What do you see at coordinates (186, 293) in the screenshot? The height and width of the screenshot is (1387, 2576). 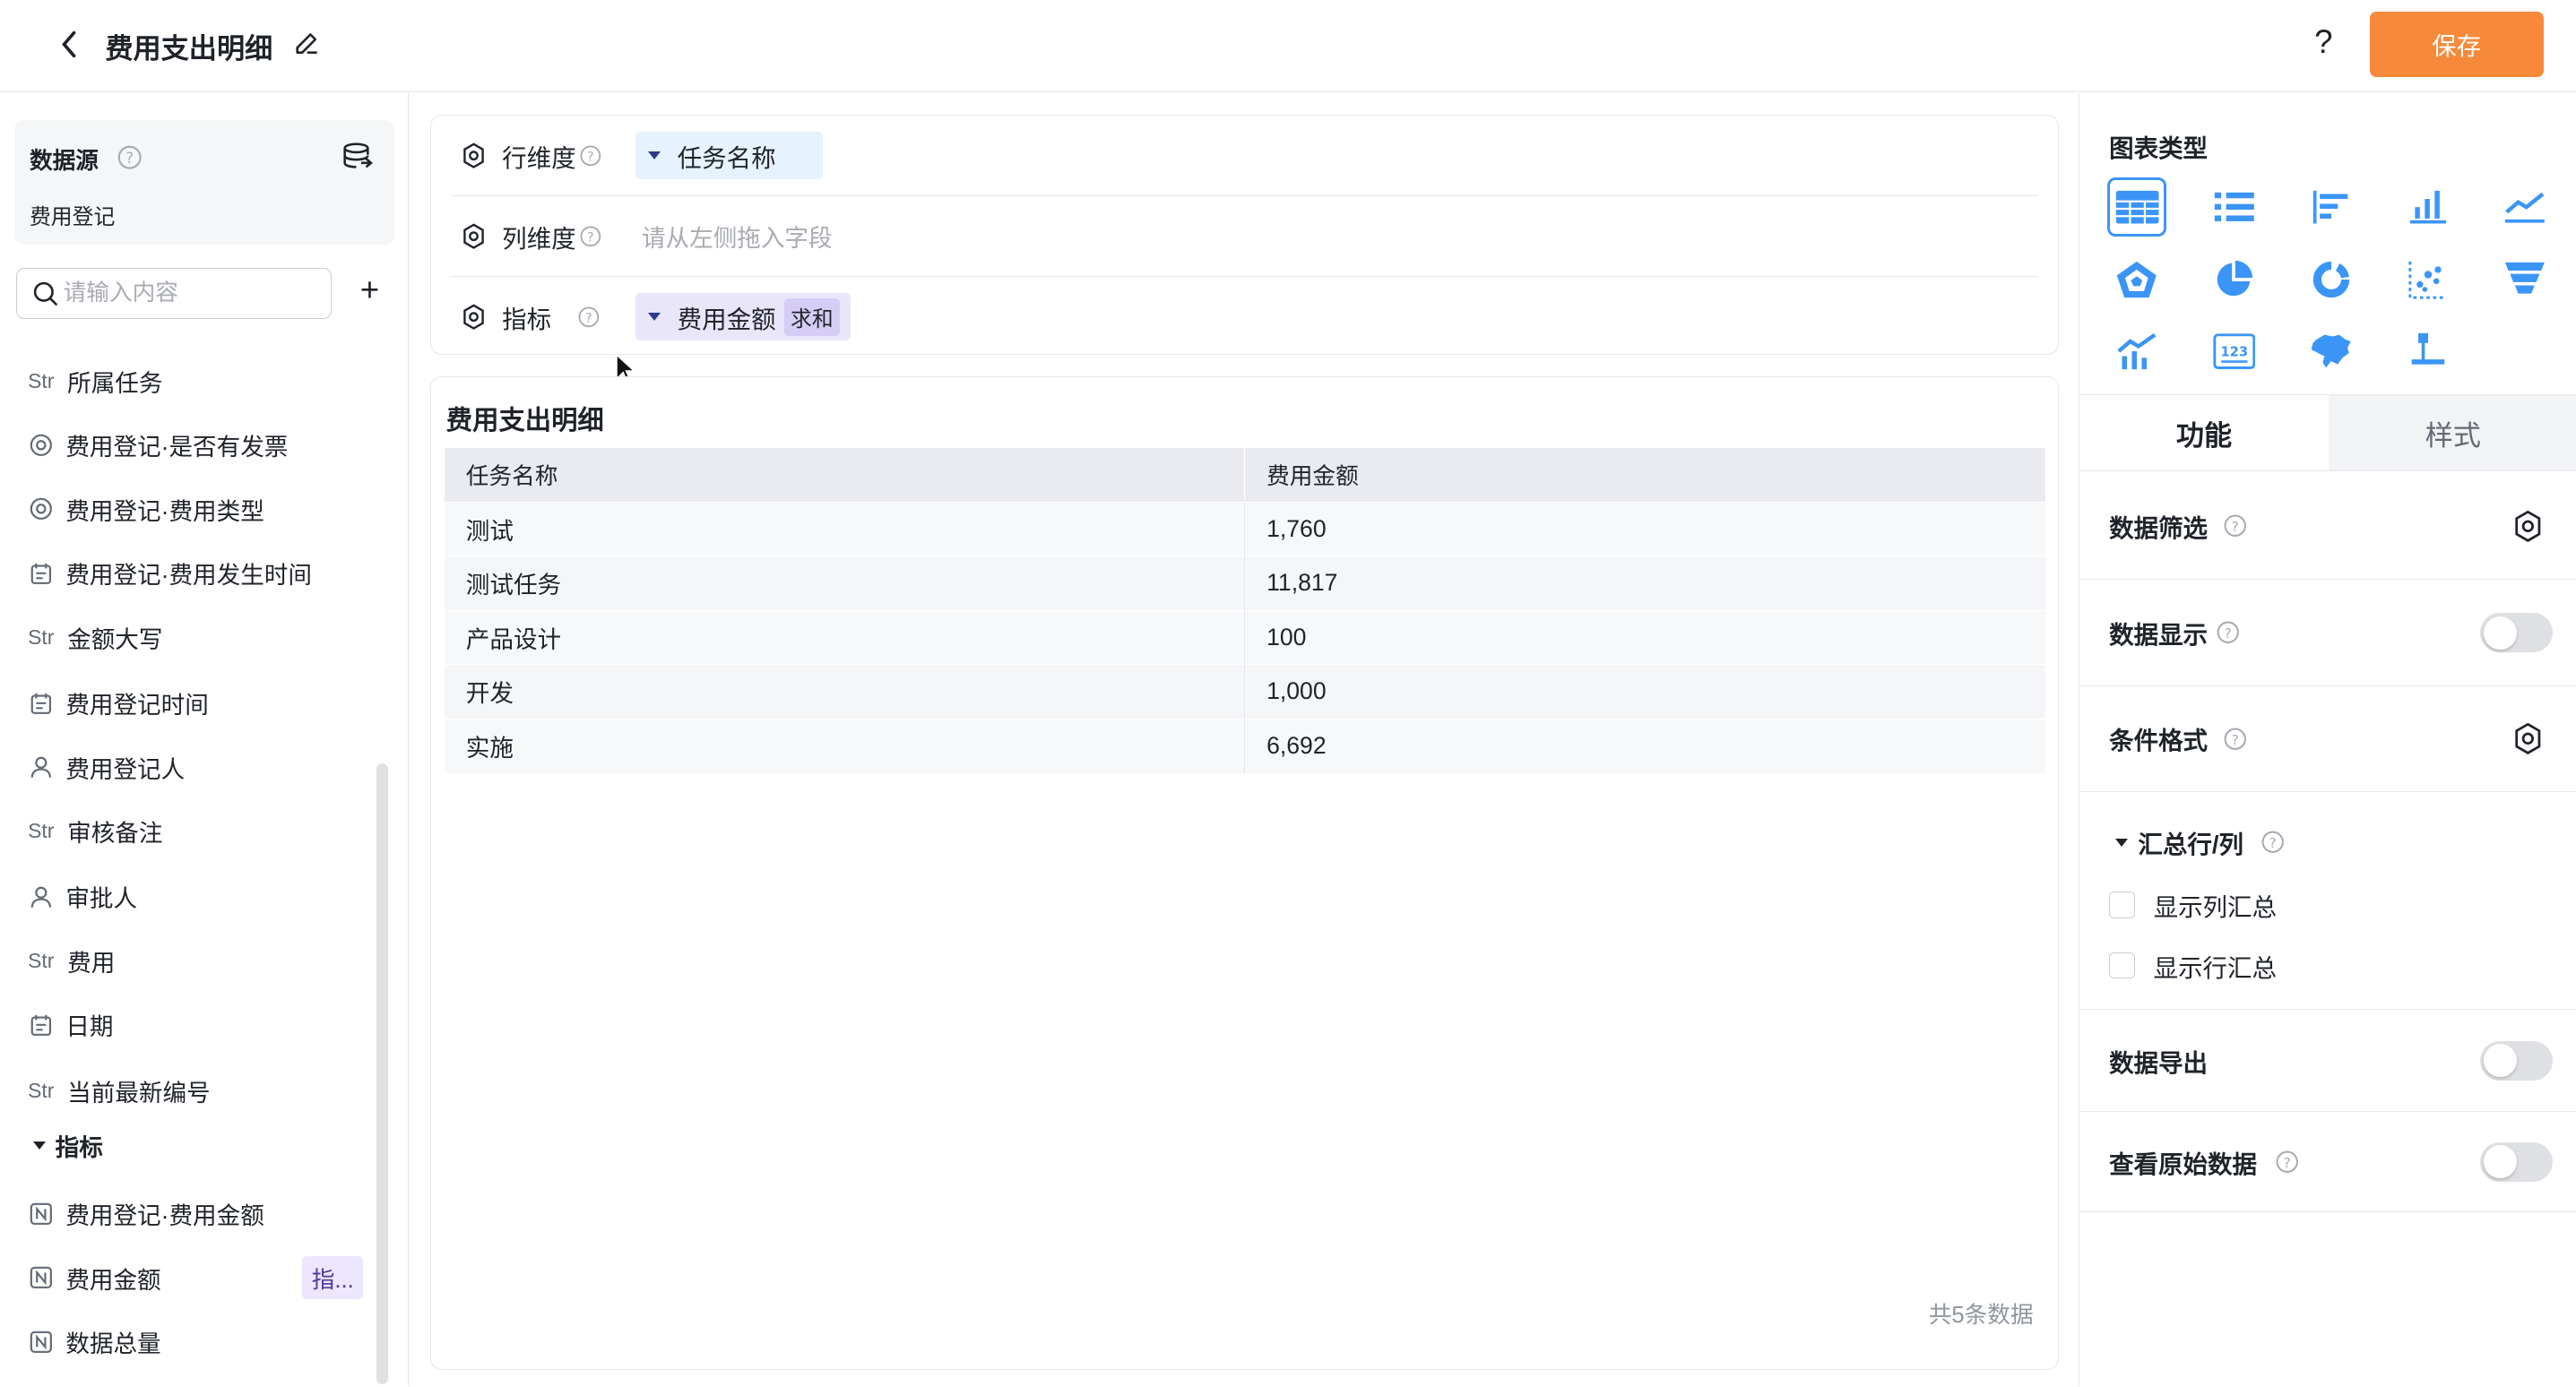 I see `search-input` at bounding box center [186, 293].